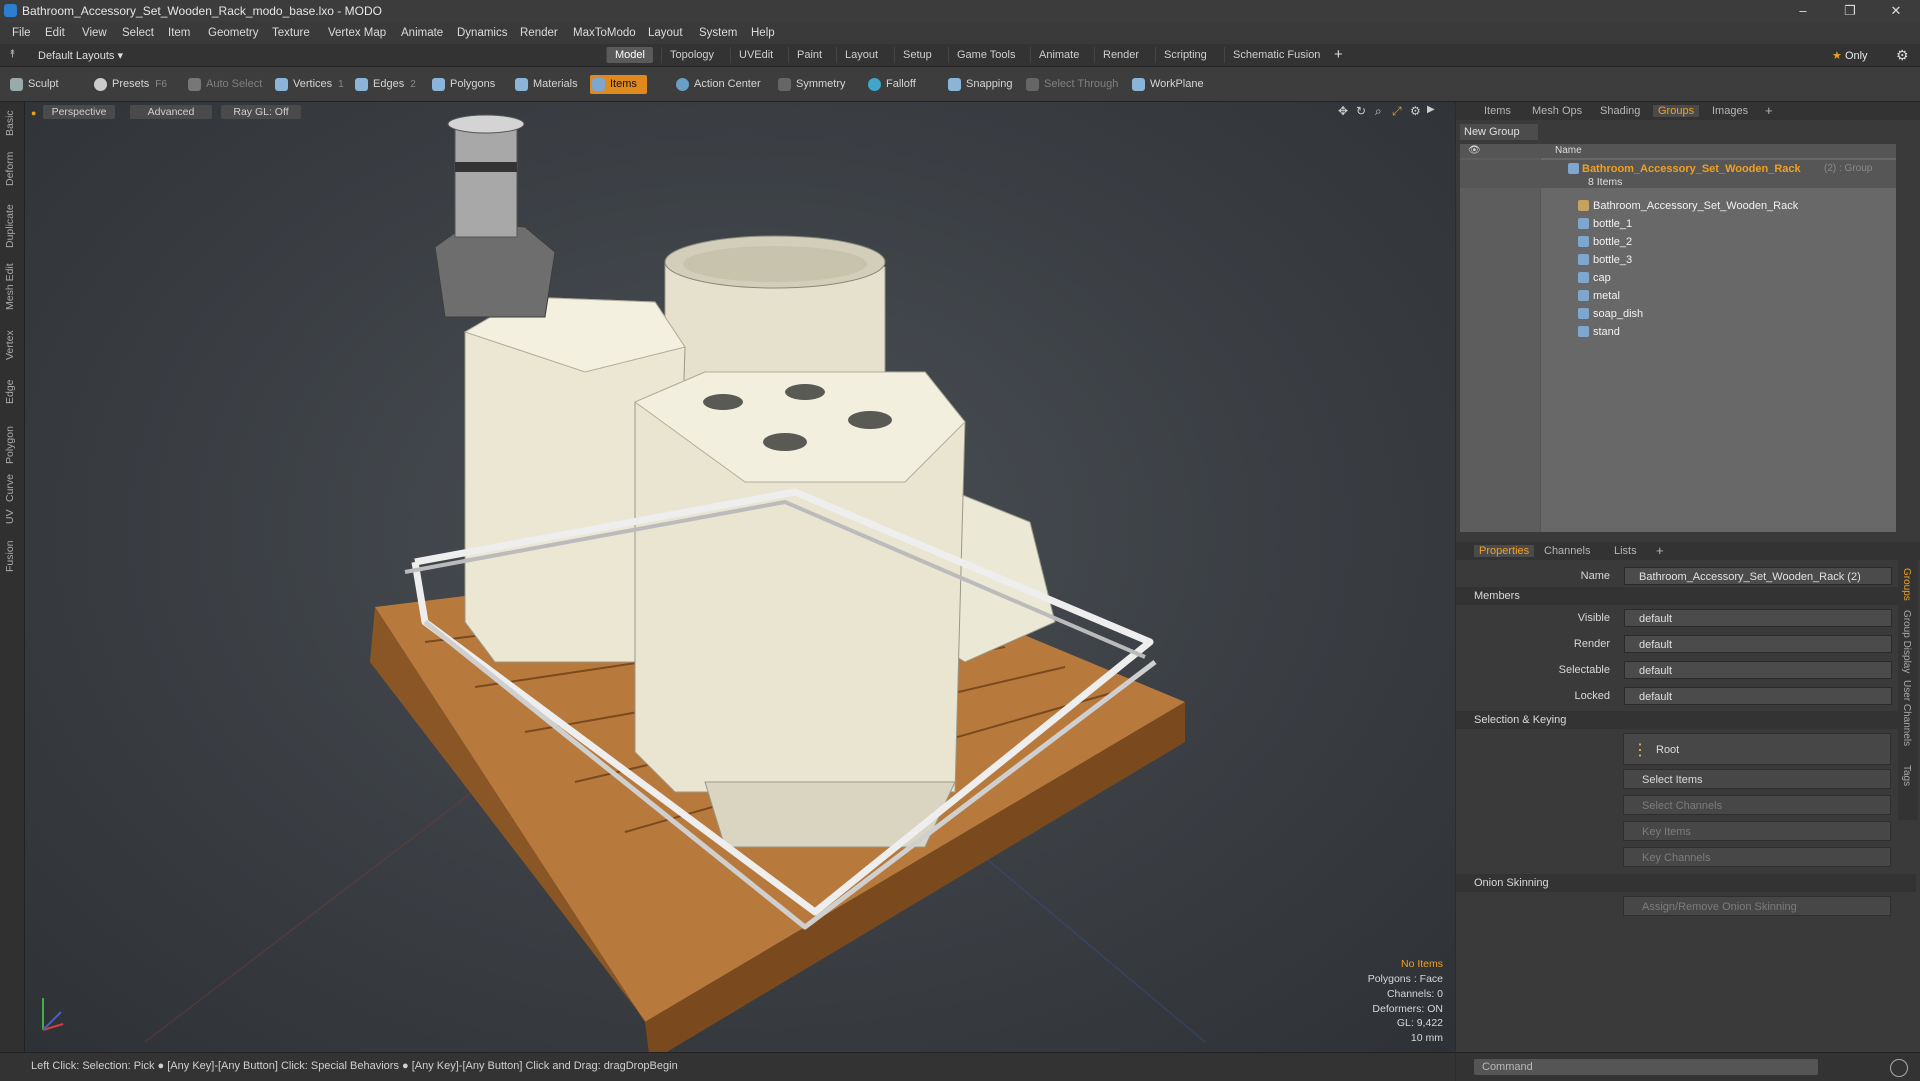 The image size is (1920, 1081). What do you see at coordinates (1757, 805) in the screenshot?
I see `select-channels-button: Select Channels` at bounding box center [1757, 805].